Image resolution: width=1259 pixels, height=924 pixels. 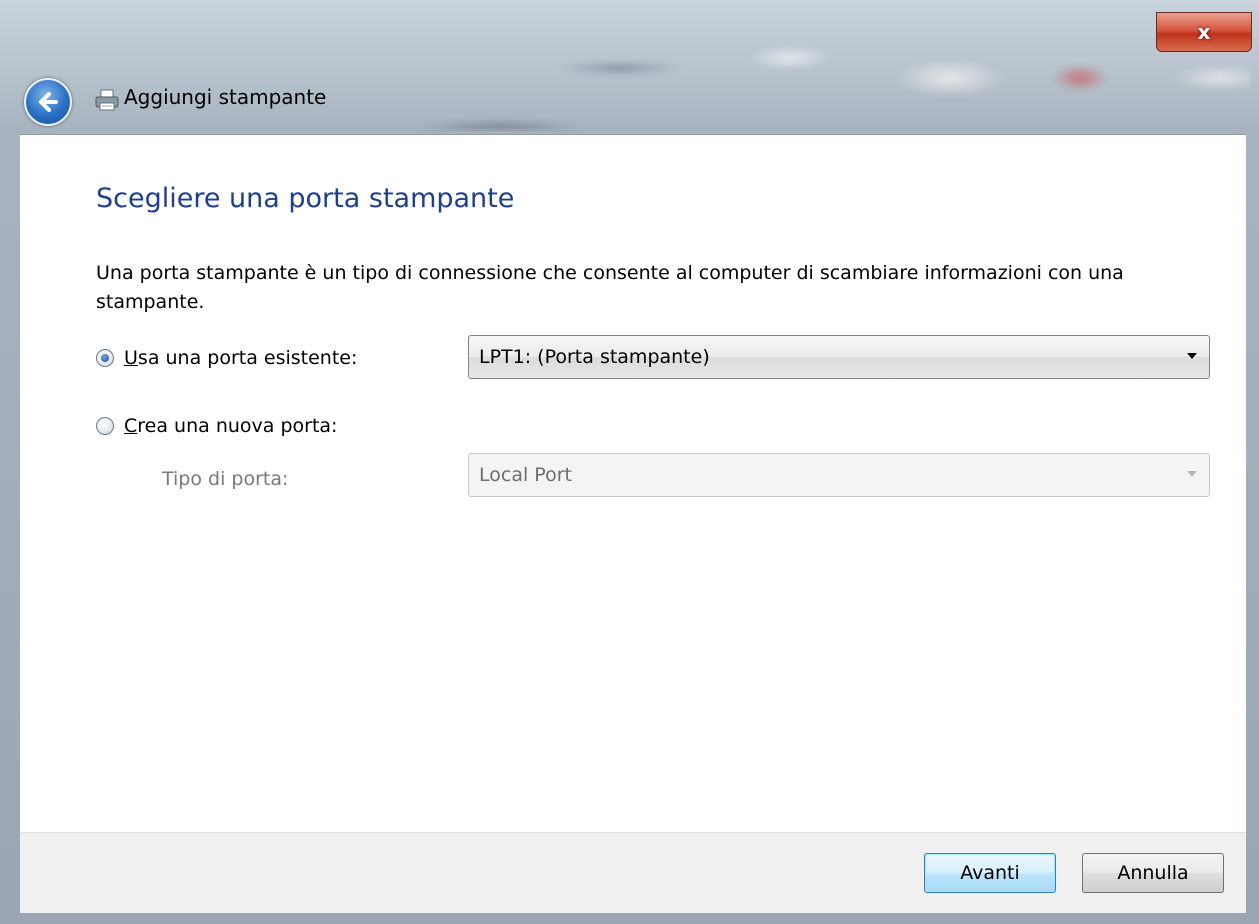 I want to click on new-port-label: Crea una nuova porta:, so click(x=230, y=426).